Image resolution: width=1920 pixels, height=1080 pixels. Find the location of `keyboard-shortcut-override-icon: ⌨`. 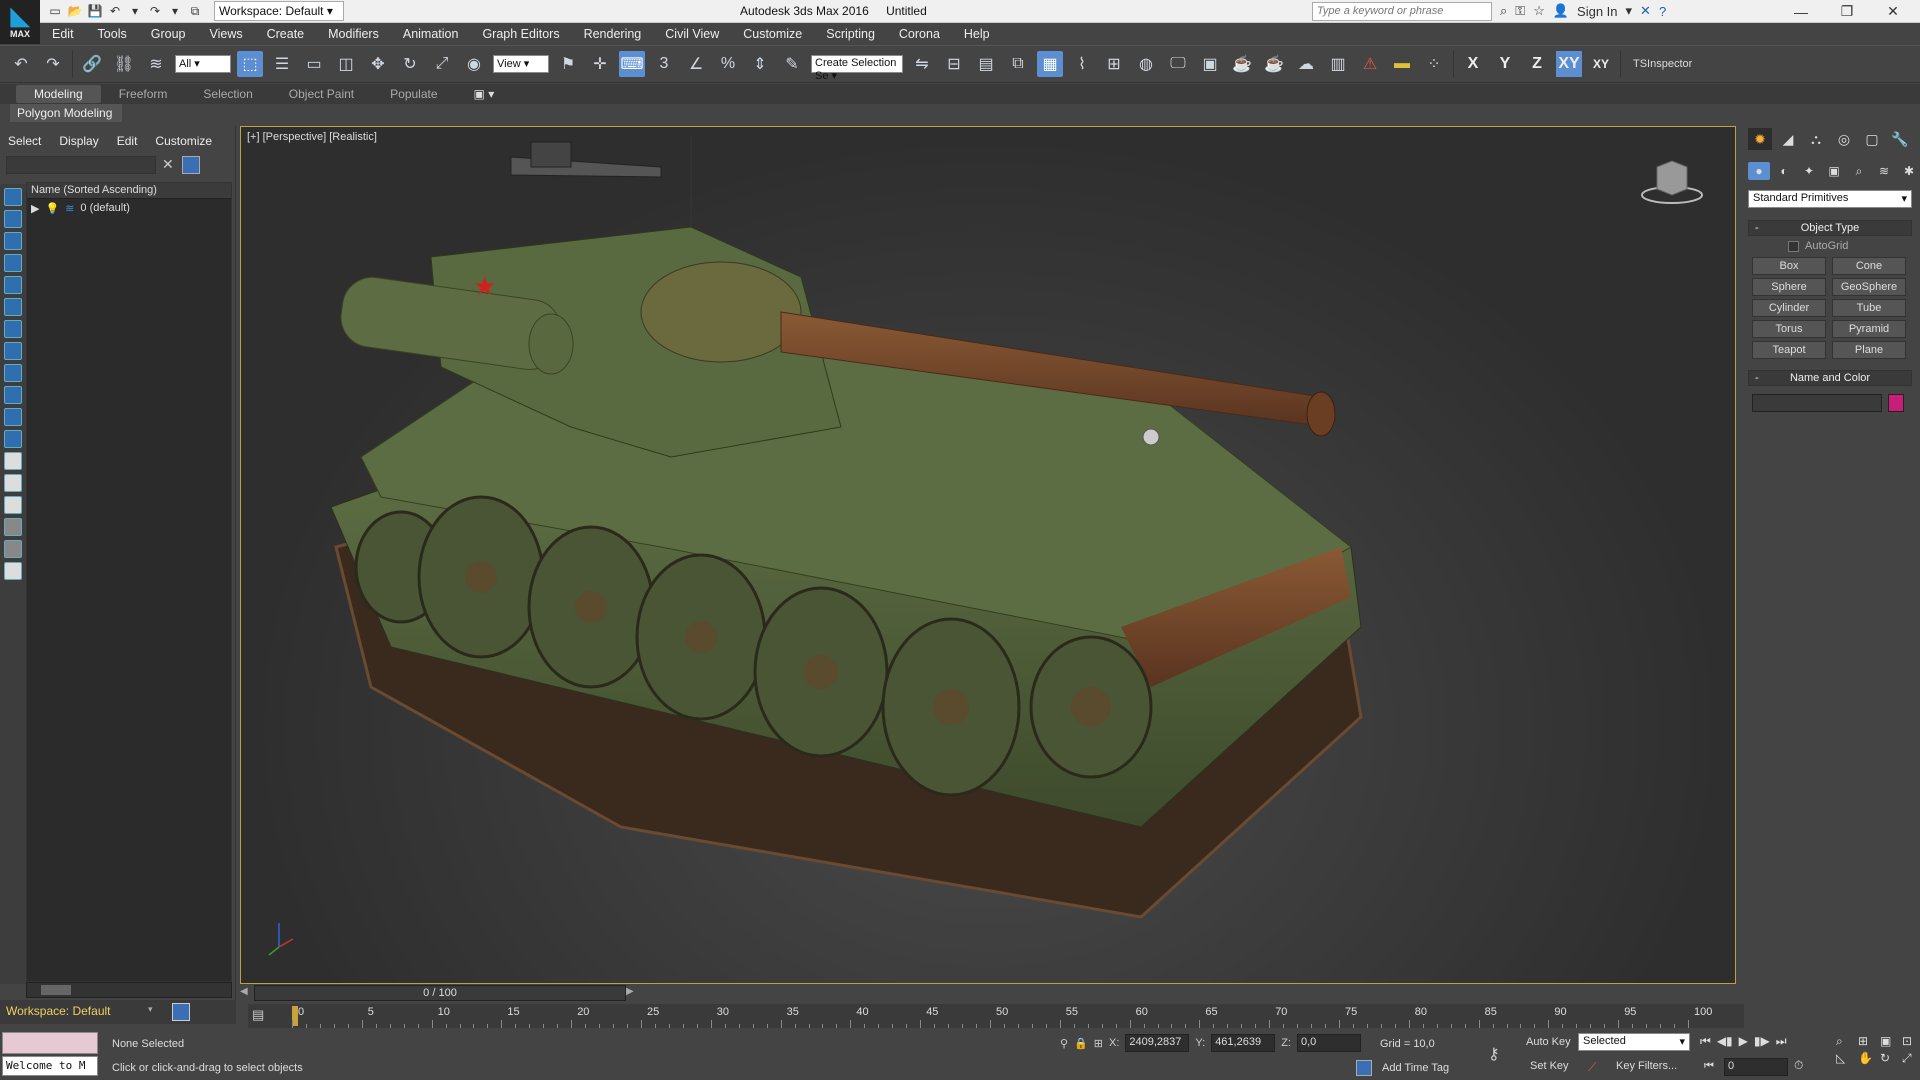

keyboard-shortcut-override-icon: ⌨ is located at coordinates (632, 64).